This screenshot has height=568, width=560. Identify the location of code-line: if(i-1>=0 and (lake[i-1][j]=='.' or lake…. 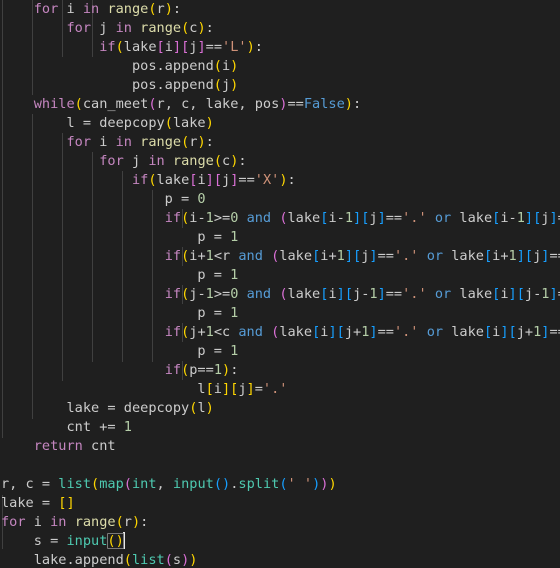
(280, 218).